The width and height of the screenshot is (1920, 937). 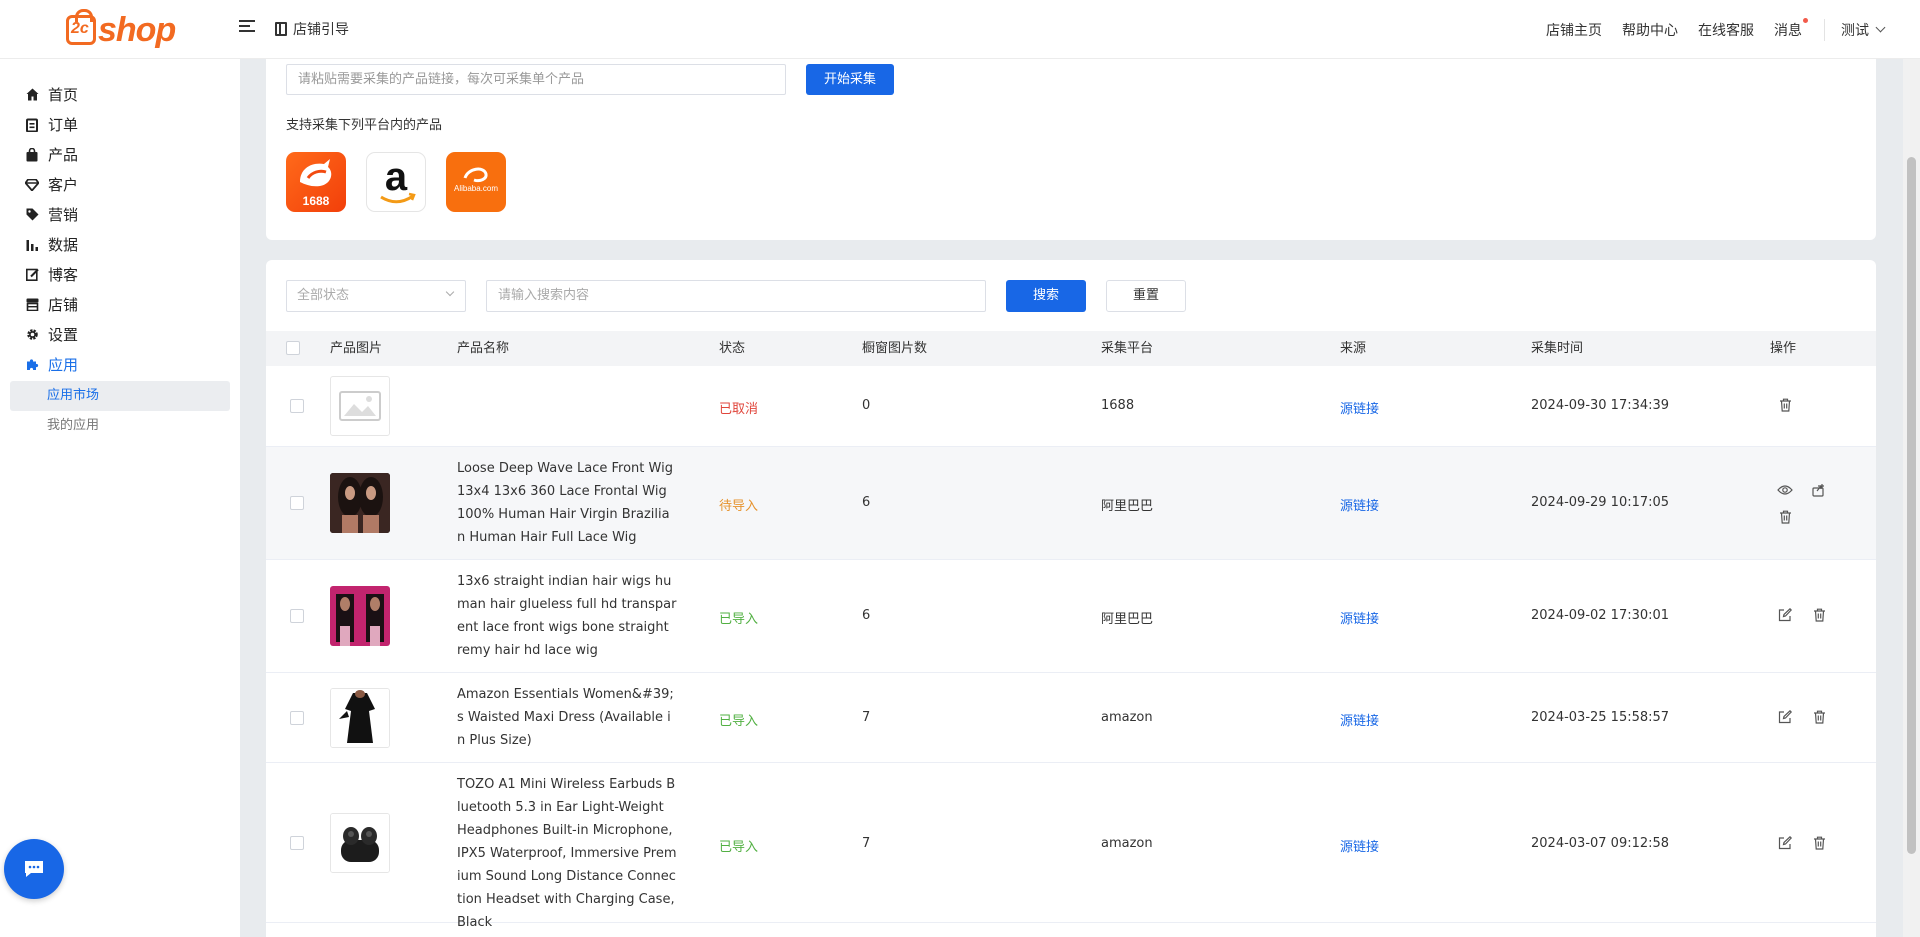 What do you see at coordinates (739, 409) in the screenshot?
I see `status-badge: 已取消` at bounding box center [739, 409].